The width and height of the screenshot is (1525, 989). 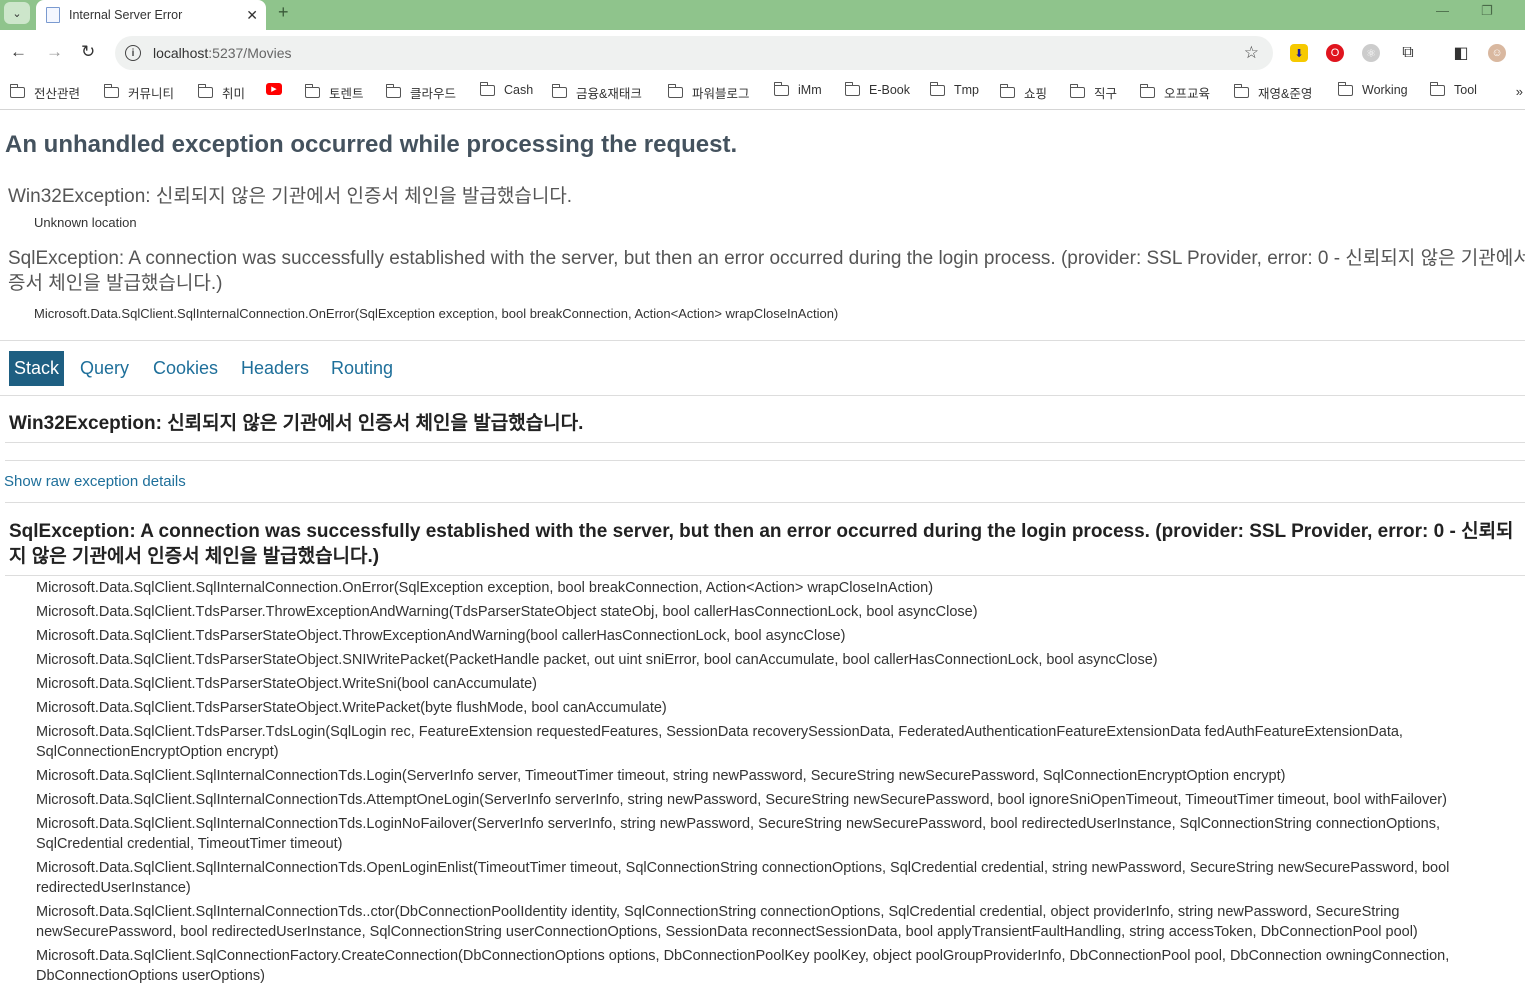 What do you see at coordinates (433, 94) in the screenshot?
I see `bookmark-label: 클라우드` at bounding box center [433, 94].